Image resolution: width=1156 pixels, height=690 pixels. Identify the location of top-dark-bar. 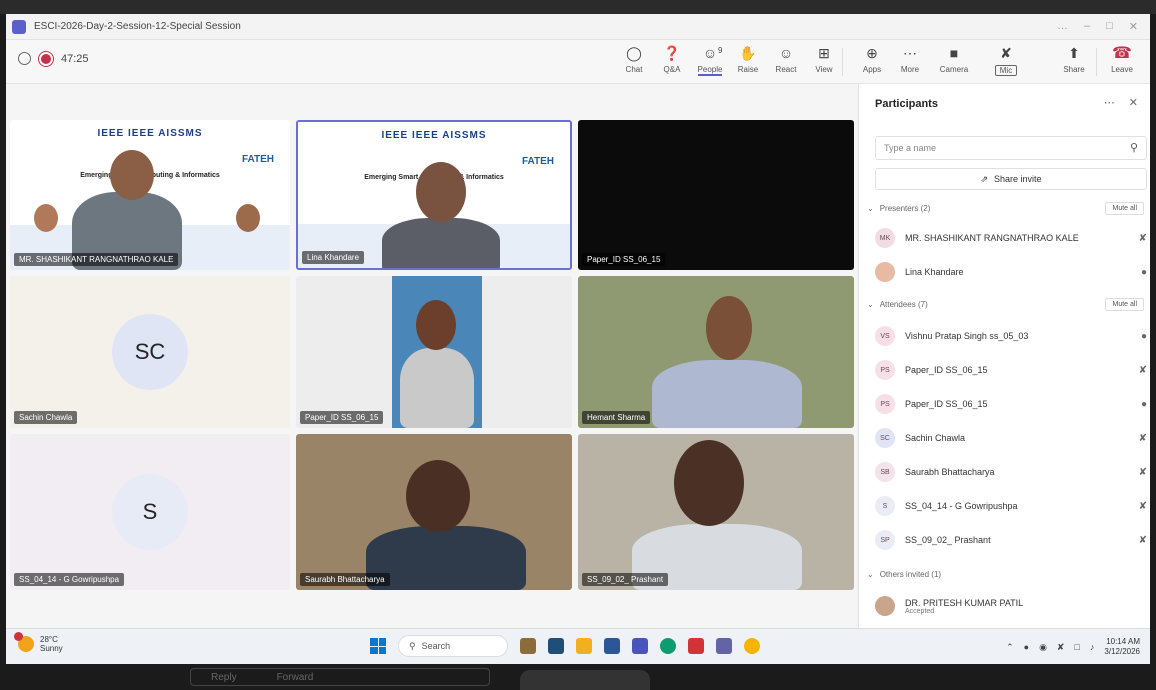
(578, 7).